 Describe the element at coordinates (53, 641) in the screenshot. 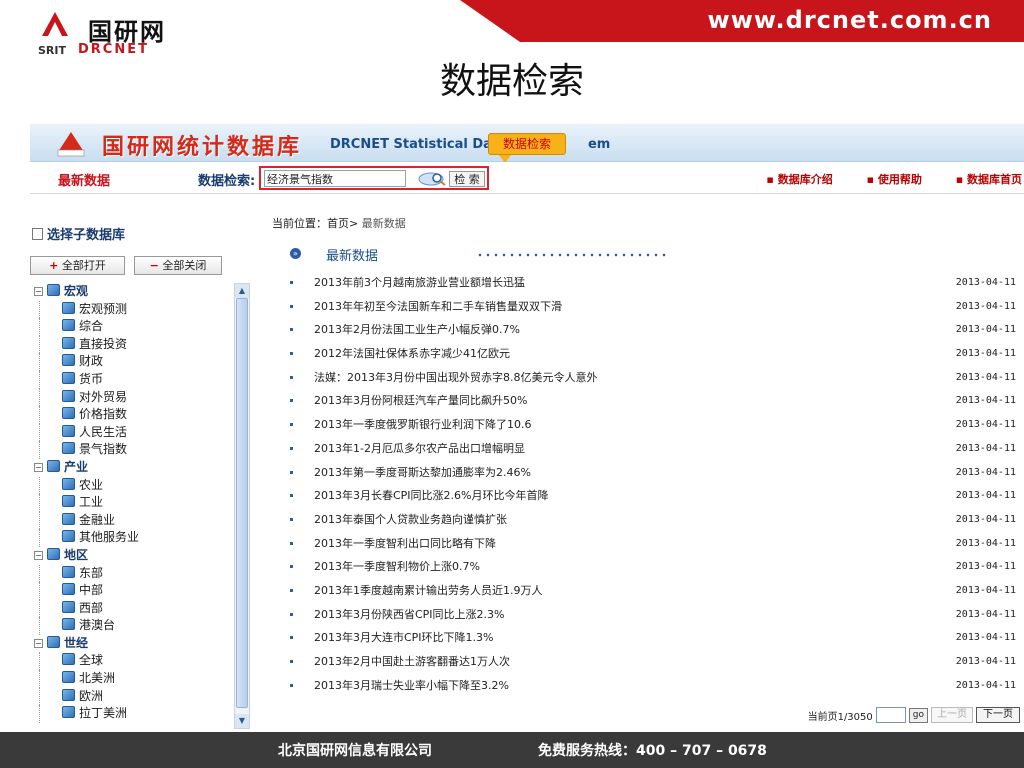

I see `folder-icon` at that location.